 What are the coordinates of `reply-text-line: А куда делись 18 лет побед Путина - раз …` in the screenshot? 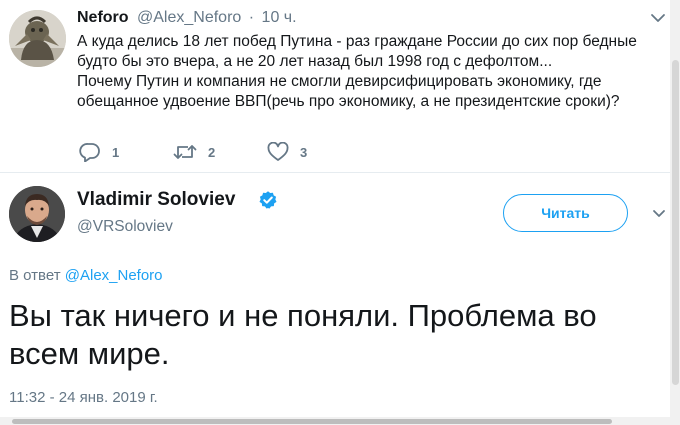 It's located at (357, 41).